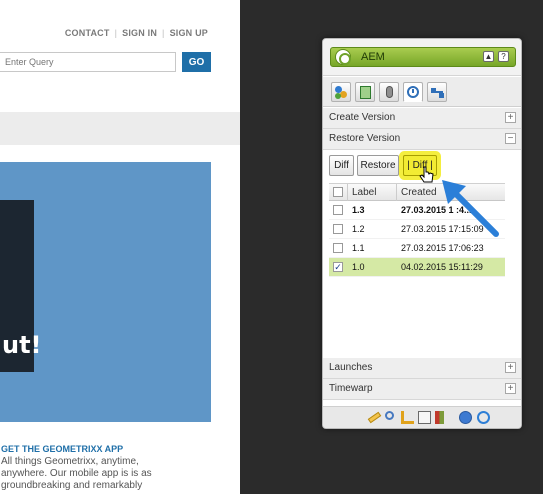  I want to click on sidekick-tabs, so click(422, 92).